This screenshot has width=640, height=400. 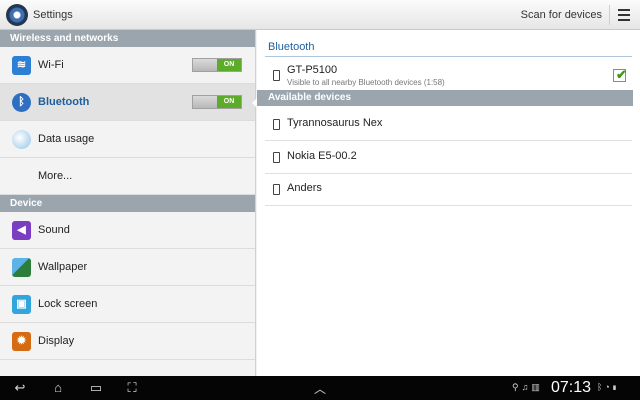 I want to click on recent-apps-icon: ▭, so click(x=96, y=388).